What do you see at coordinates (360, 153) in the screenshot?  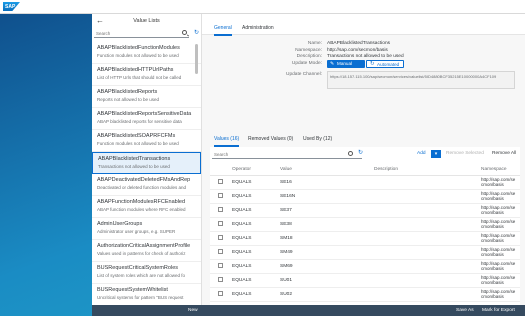 I see `table-refresh-icon: ↻` at bounding box center [360, 153].